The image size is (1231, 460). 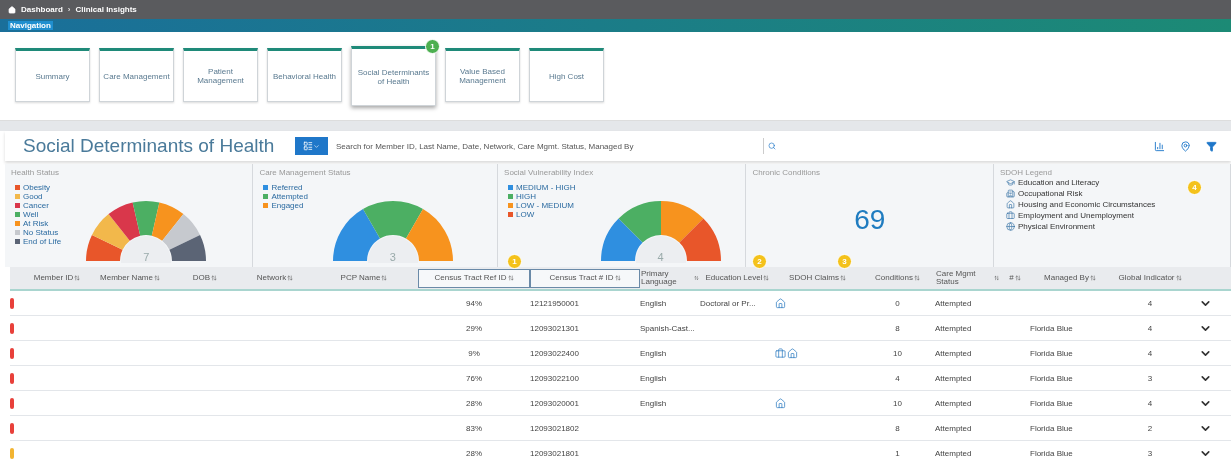 I want to click on occupational-icon, so click(x=1010, y=193).